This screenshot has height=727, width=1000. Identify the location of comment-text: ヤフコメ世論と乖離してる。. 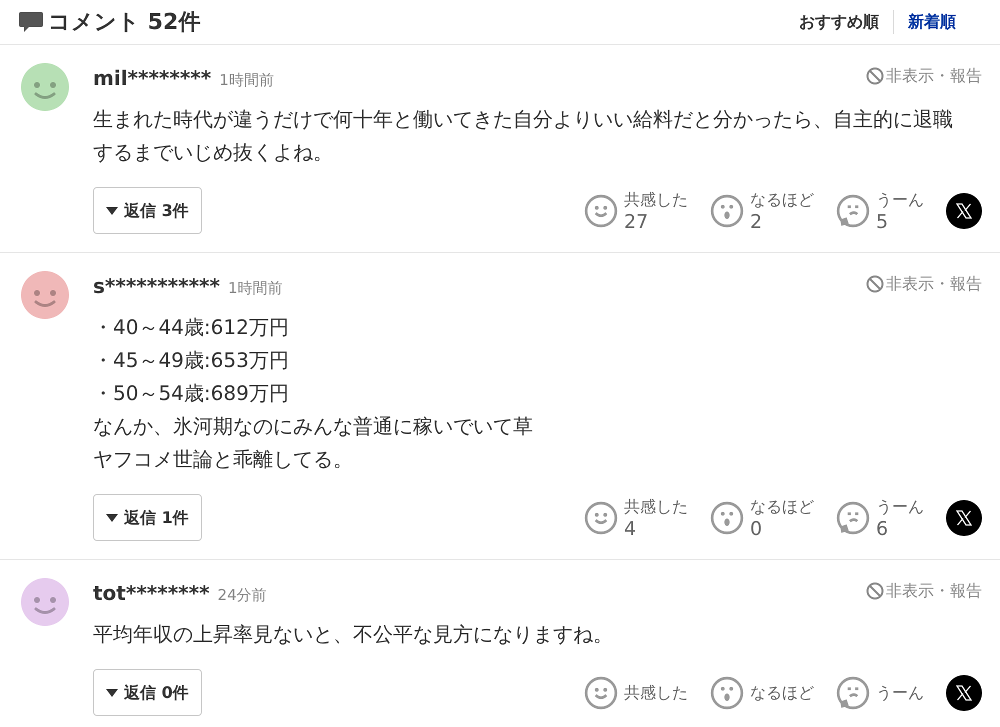
(223, 459).